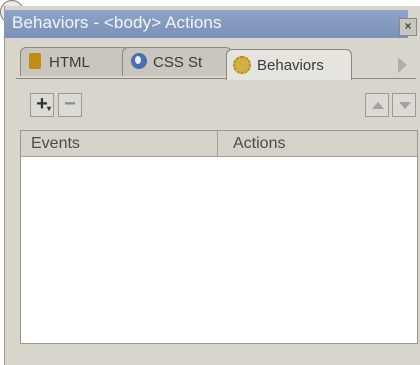 This screenshot has height=365, width=420. Describe the element at coordinates (48, 108) in the screenshot. I see `chevron-down-icon: ▾` at that location.